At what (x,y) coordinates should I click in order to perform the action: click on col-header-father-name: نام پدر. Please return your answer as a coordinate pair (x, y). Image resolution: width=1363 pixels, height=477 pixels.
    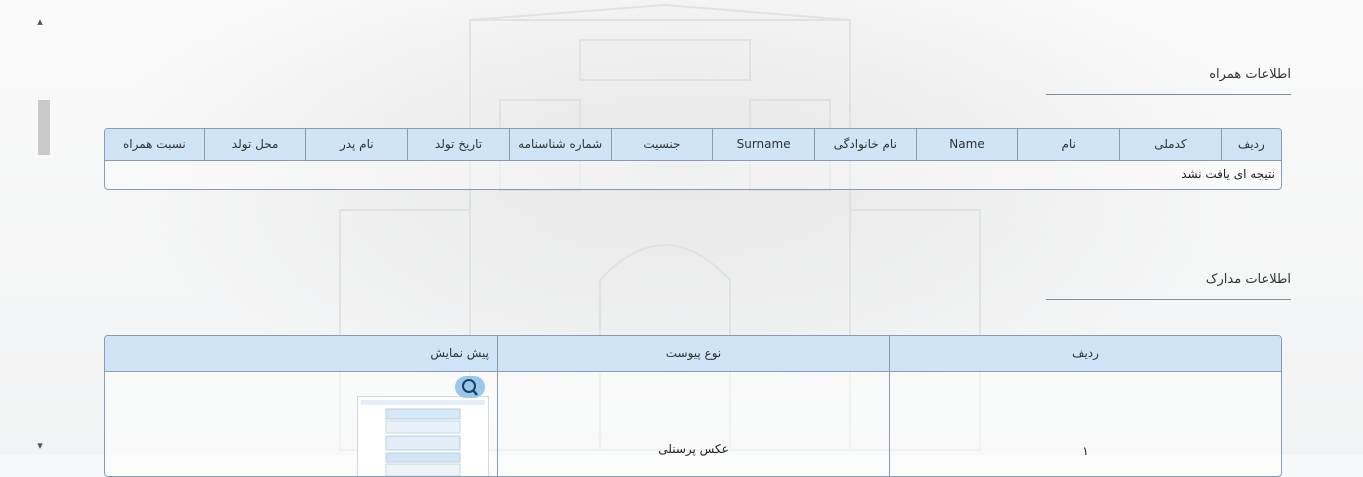
    Looking at the image, I should click on (356, 144).